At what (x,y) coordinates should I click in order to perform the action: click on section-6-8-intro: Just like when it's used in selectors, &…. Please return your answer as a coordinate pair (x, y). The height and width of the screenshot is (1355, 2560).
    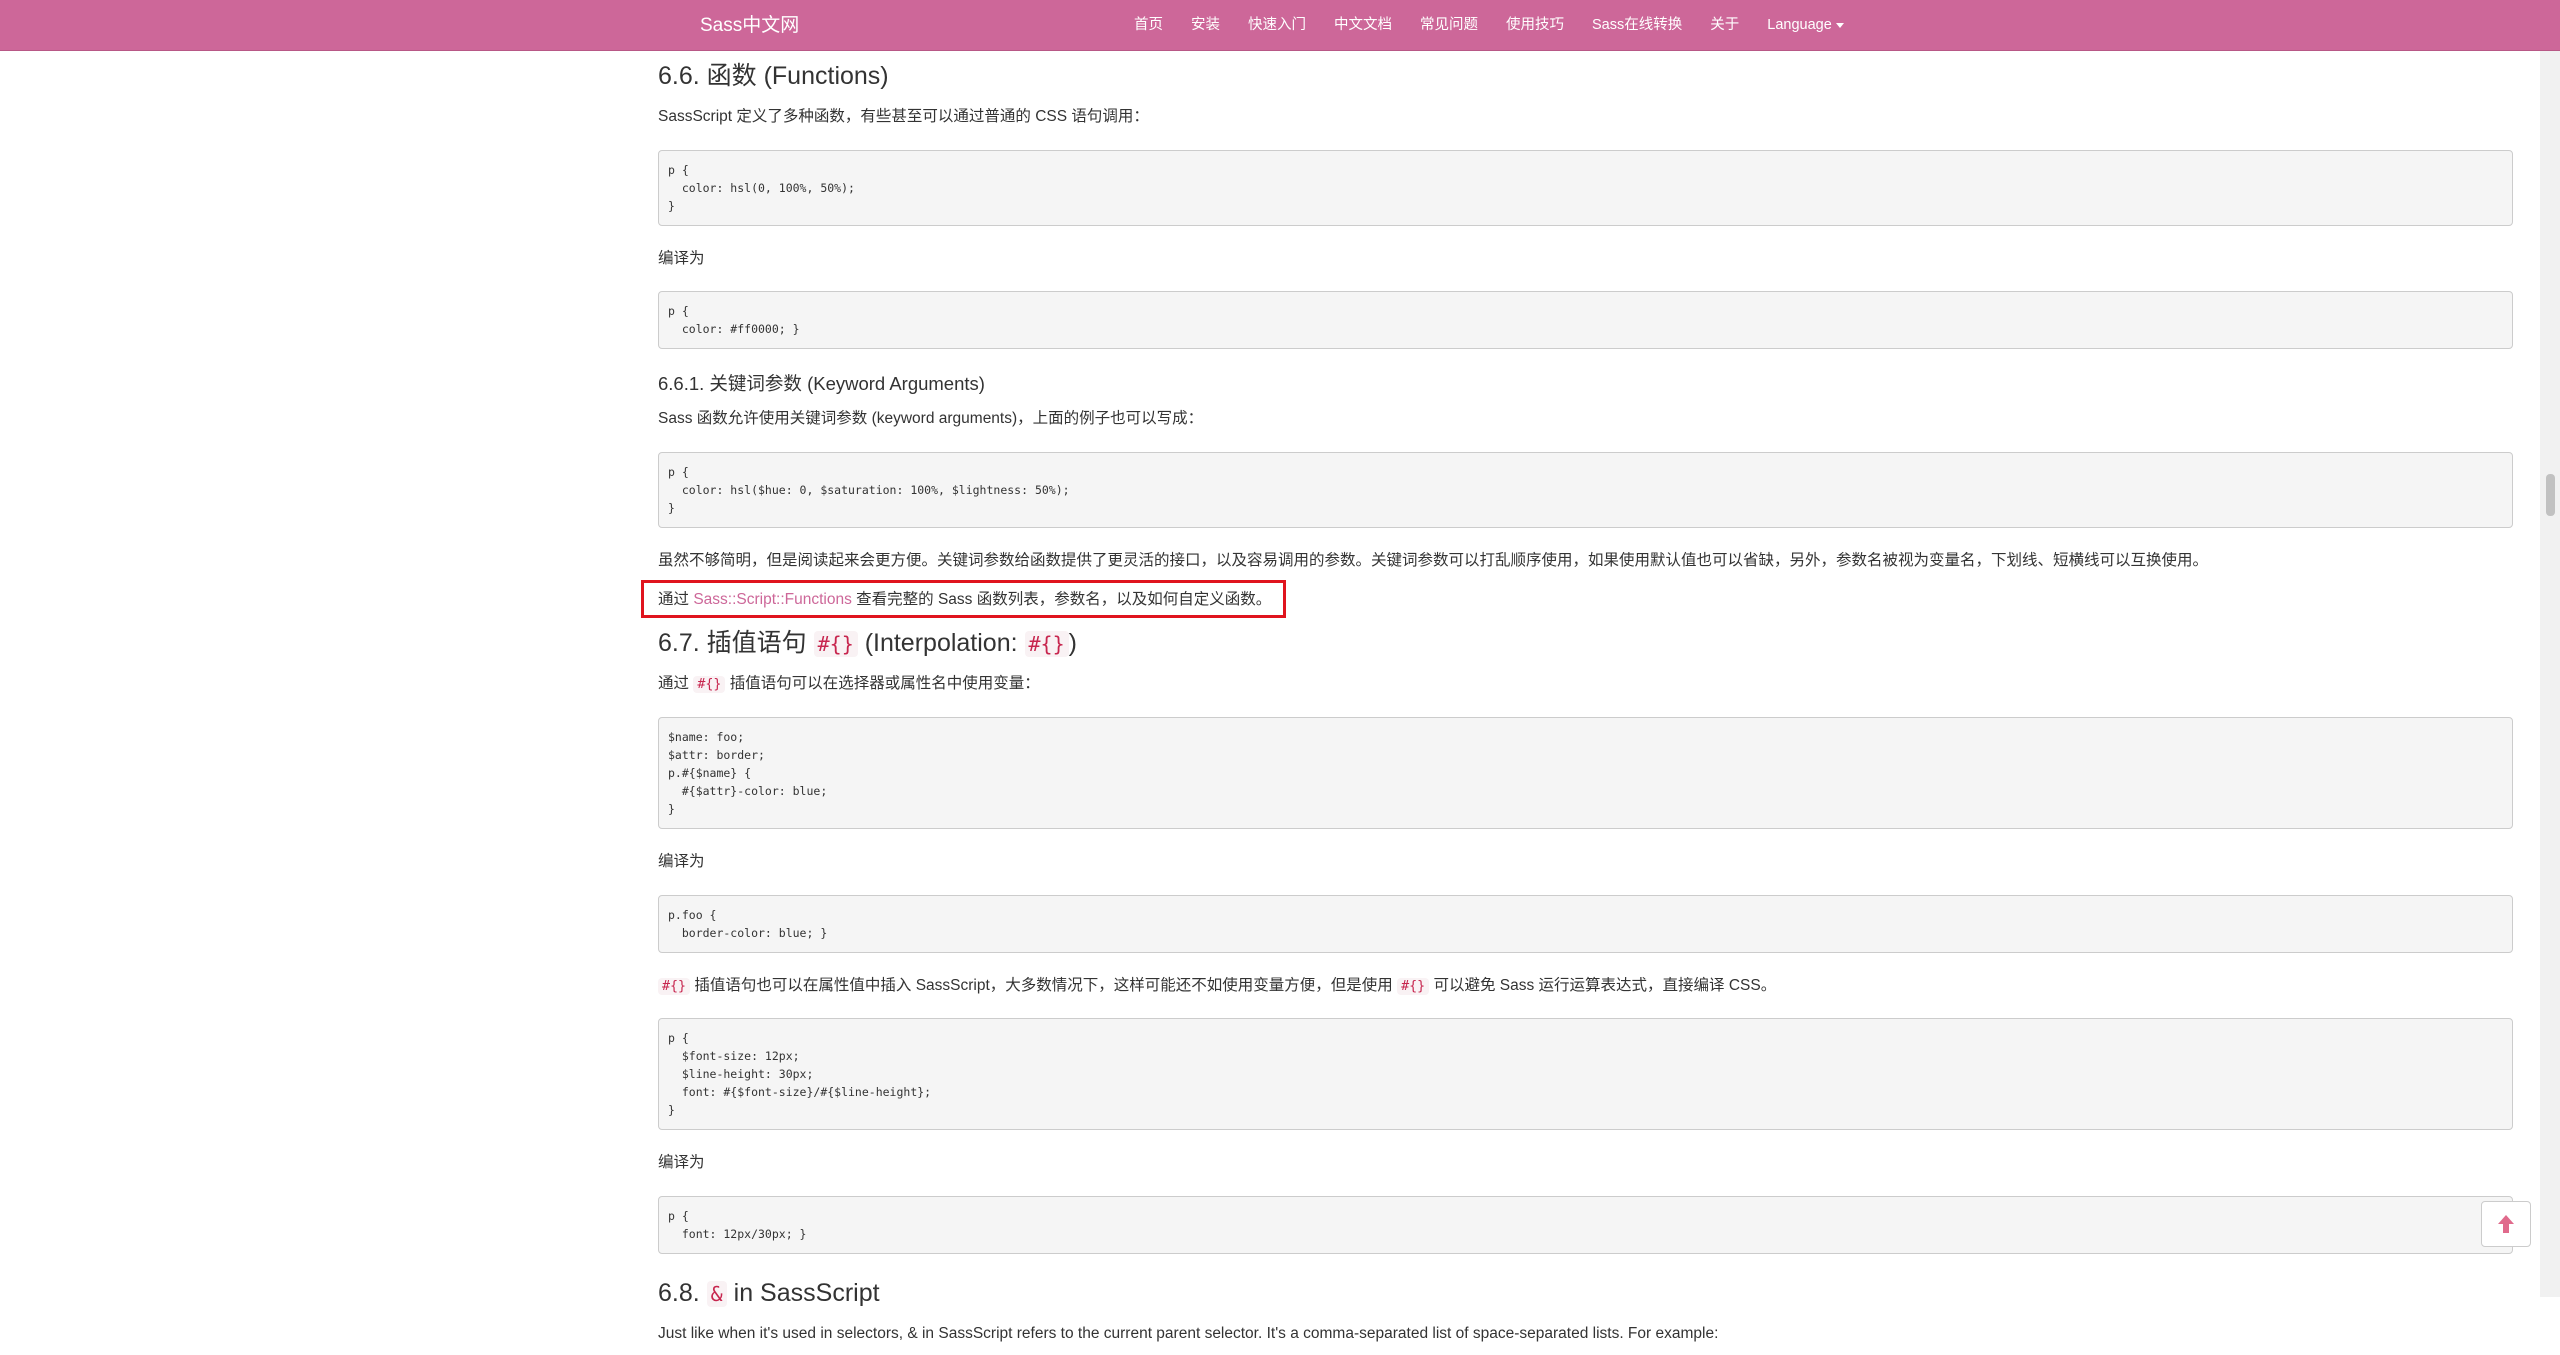
    Looking at the image, I should click on (1188, 1334).